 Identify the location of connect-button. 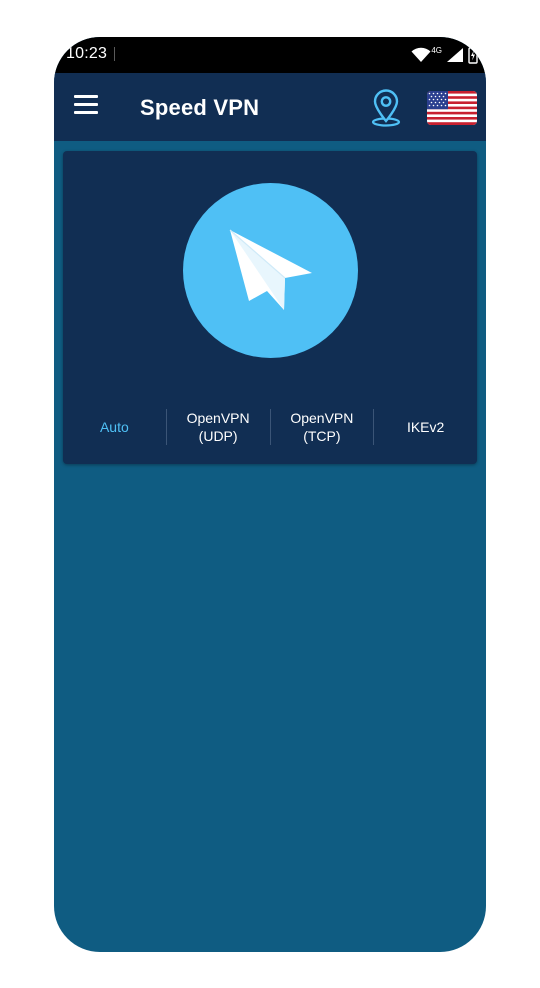
(270, 270).